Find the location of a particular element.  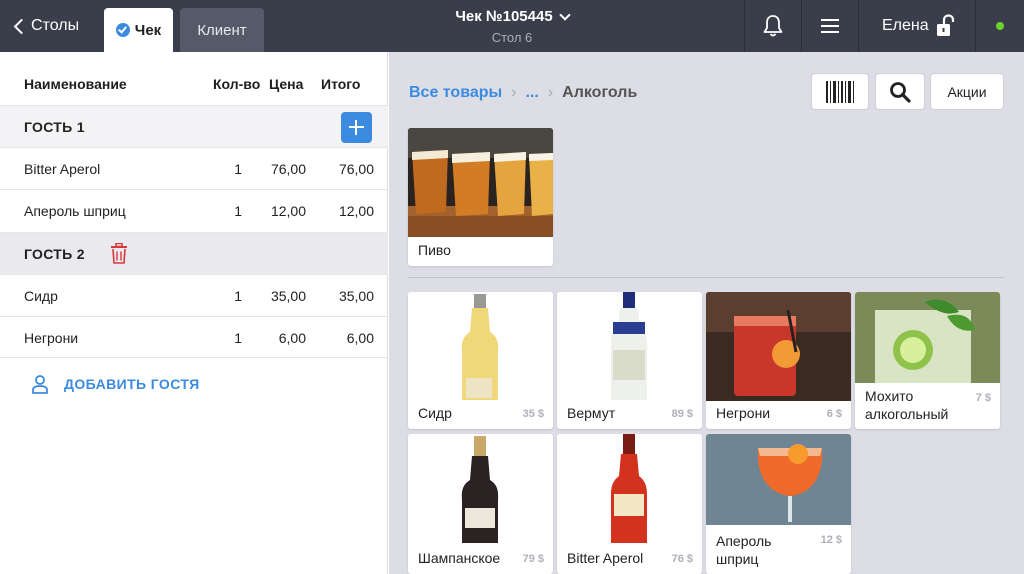

menu-icon is located at coordinates (830, 26).